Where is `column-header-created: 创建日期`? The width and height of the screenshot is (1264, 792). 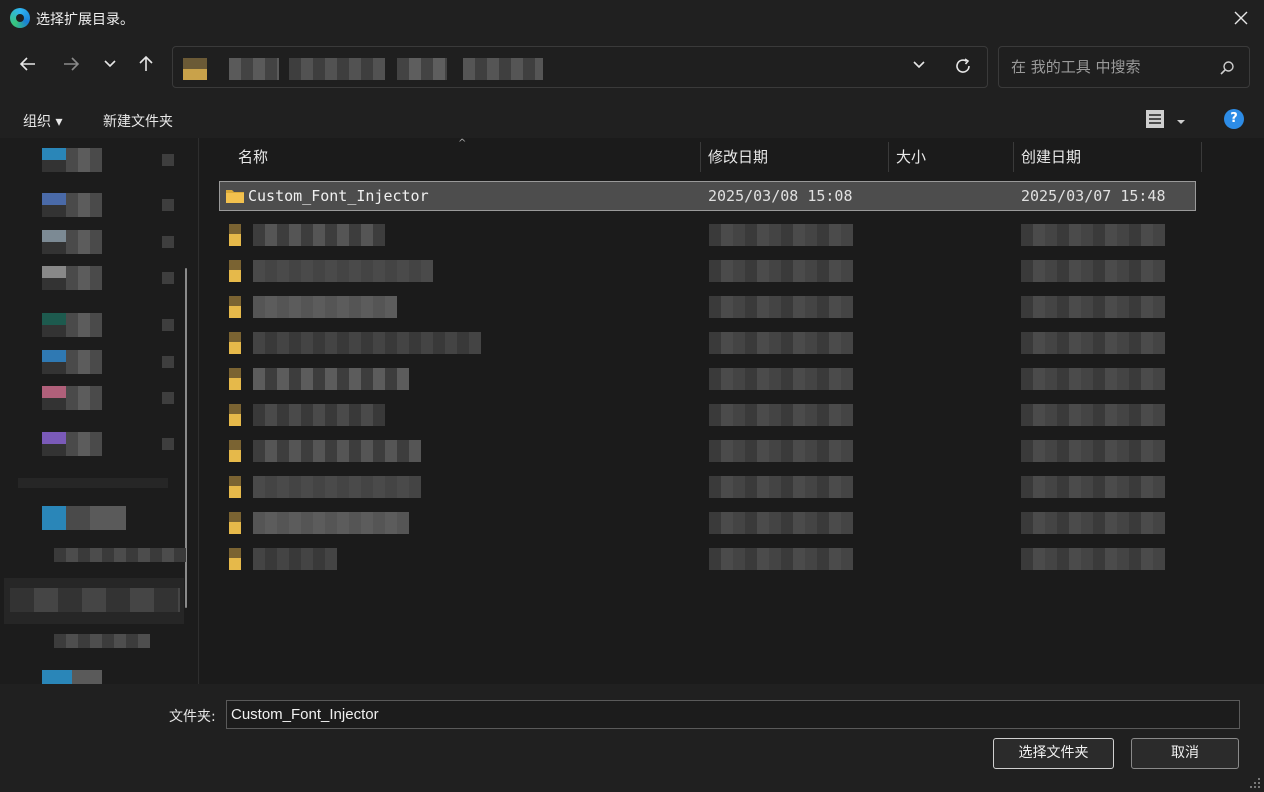
column-header-created: 创建日期 is located at coordinates (1051, 156).